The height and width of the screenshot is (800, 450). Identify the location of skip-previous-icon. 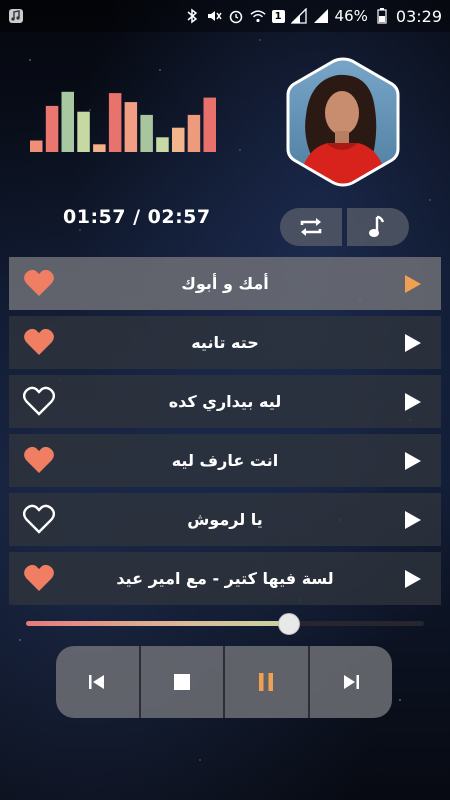
(97, 682).